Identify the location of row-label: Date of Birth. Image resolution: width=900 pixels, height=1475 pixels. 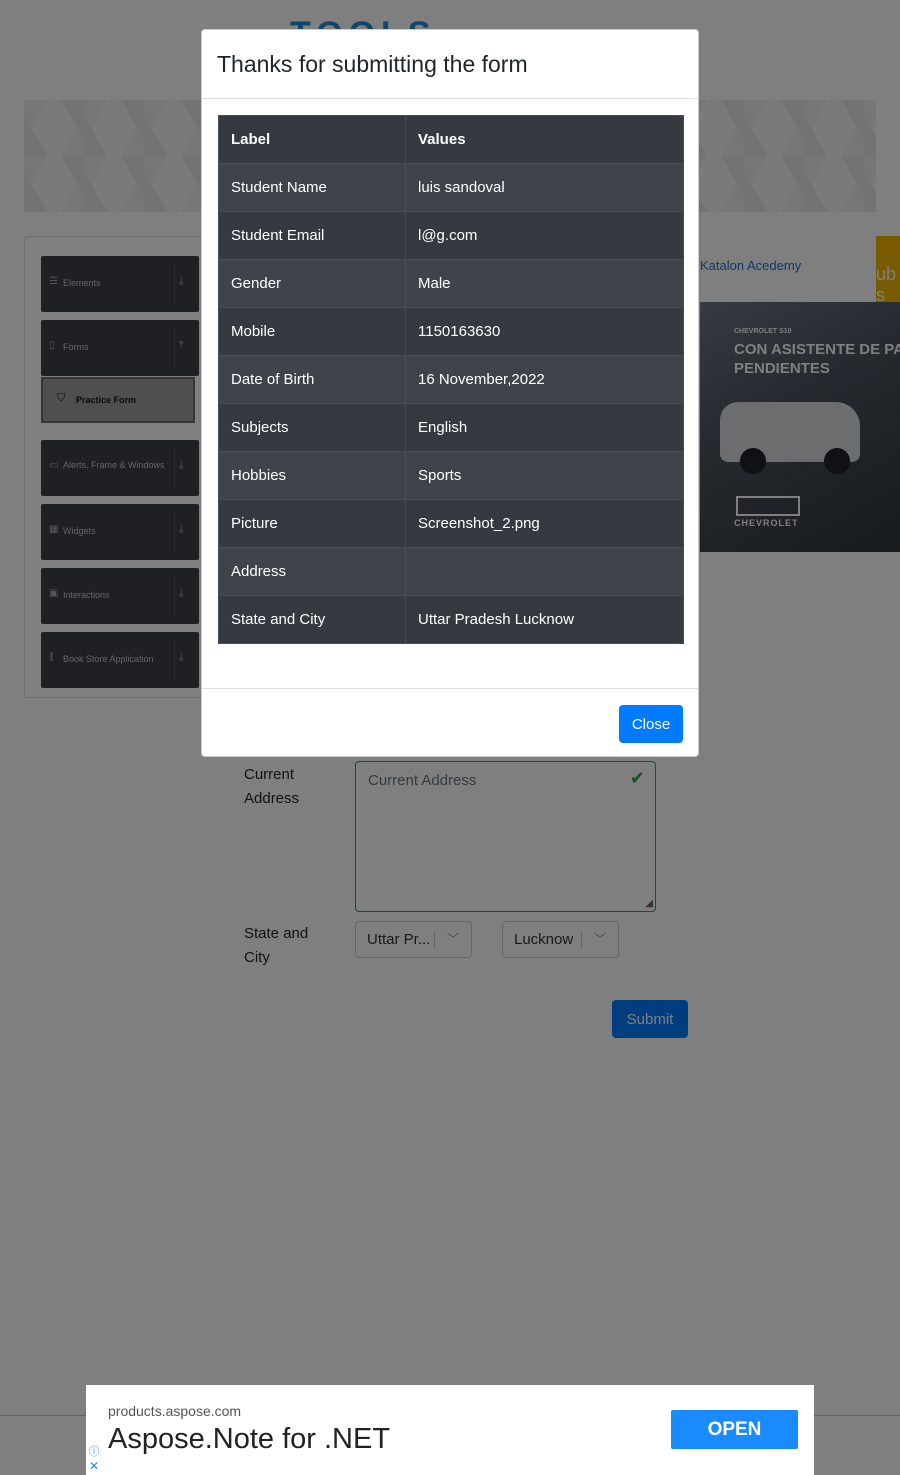
(312, 379).